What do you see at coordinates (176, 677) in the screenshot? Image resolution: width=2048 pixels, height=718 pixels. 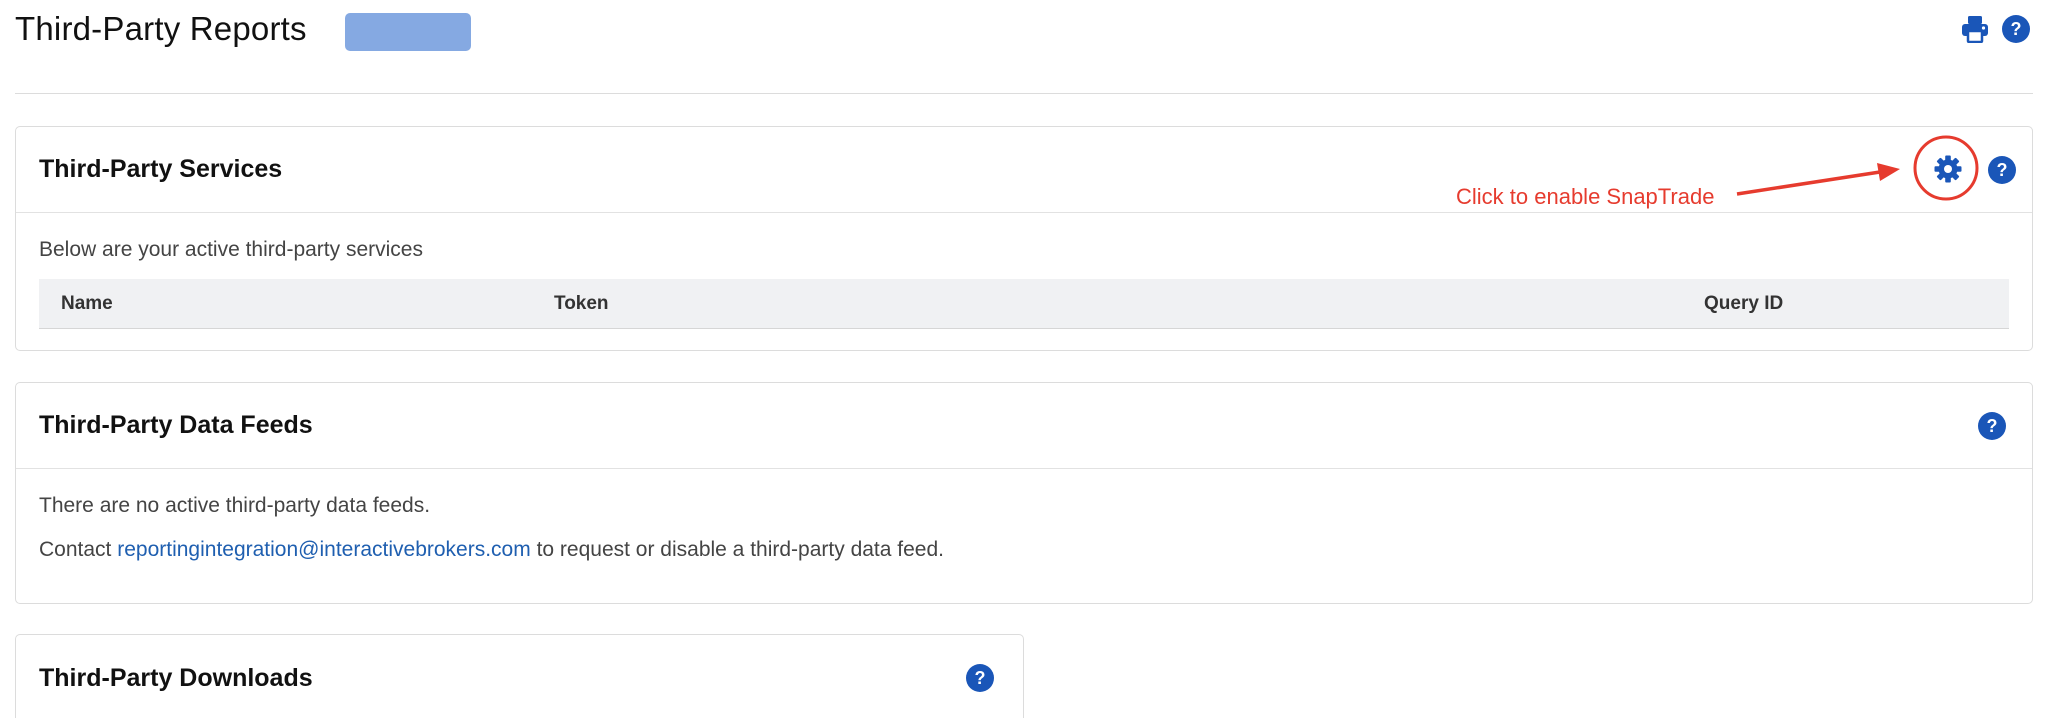 I see `downloads-card-title: Third-Party Downloads` at bounding box center [176, 677].